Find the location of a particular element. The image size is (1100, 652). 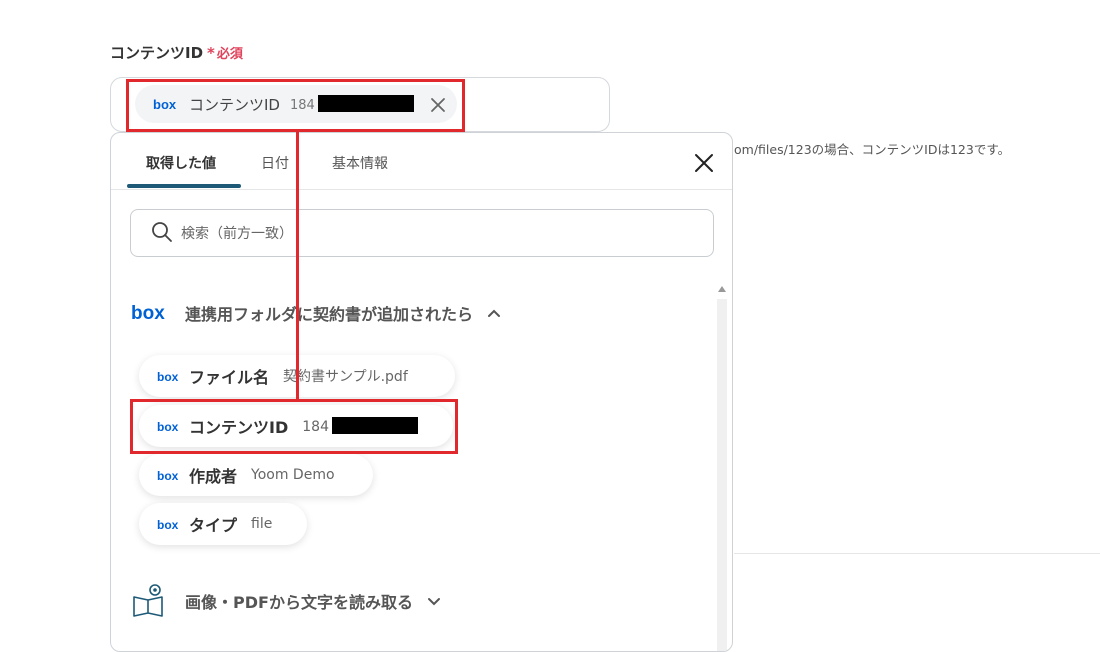

tab-basic-info: 基本情報 is located at coordinates (360, 163).